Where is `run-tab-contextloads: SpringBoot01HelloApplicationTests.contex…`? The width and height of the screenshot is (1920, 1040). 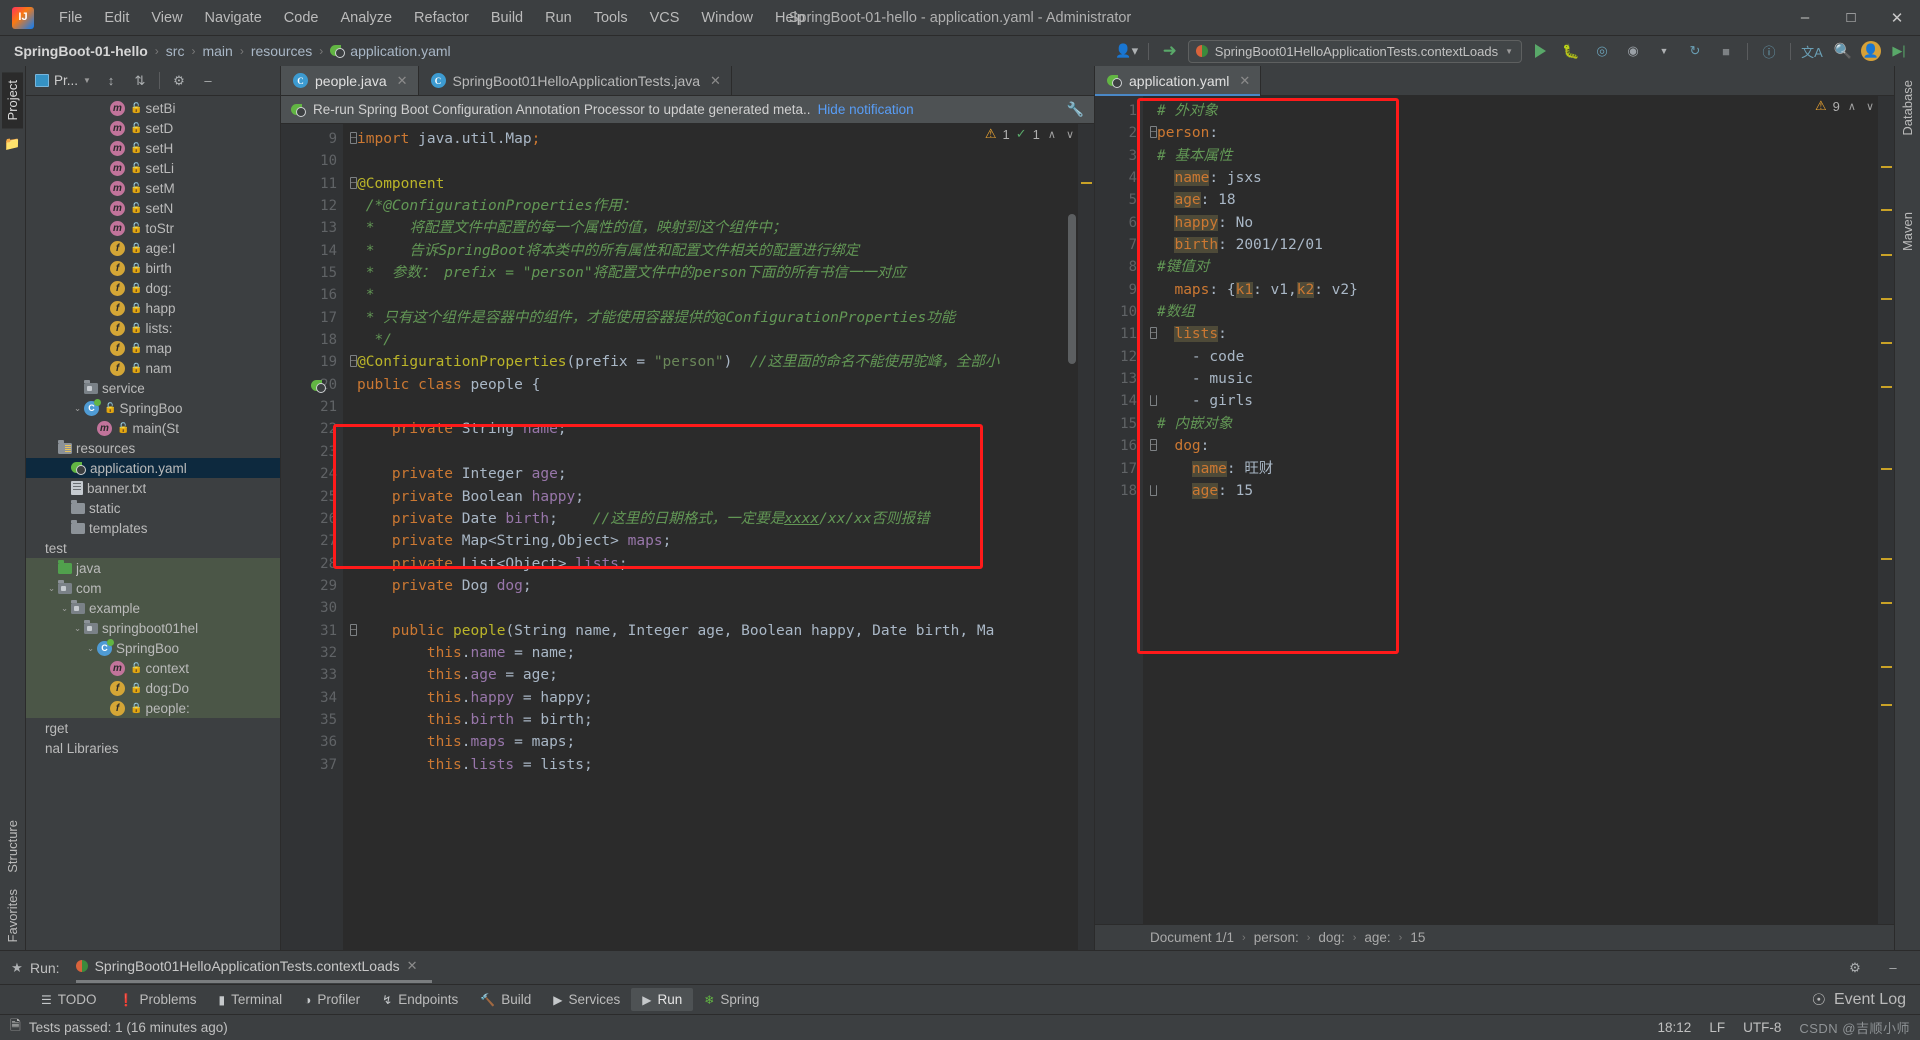 run-tab-contextloads: SpringBoot01HelloApplicationTests.contex… is located at coordinates (253, 970).